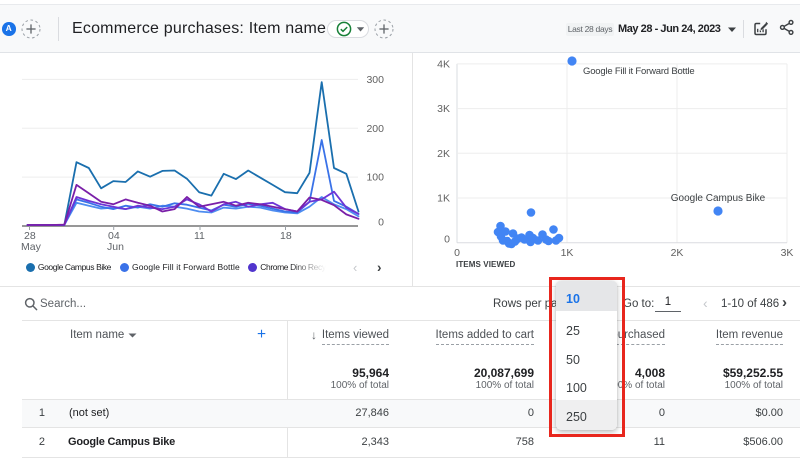 This screenshot has width=800, height=459. I want to click on svg-text: Jun, so click(115, 247).